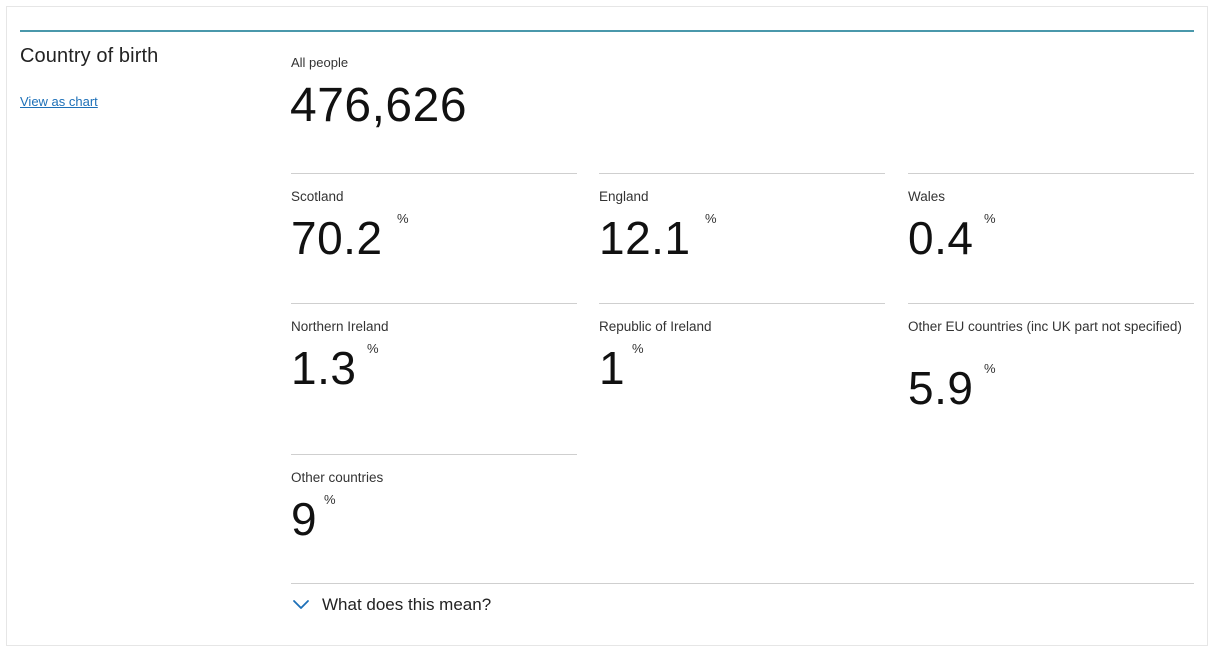 This screenshot has height=646, width=1214. Describe the element at coordinates (655, 326) in the screenshot. I see `stat-label: Republic of Ireland` at that location.